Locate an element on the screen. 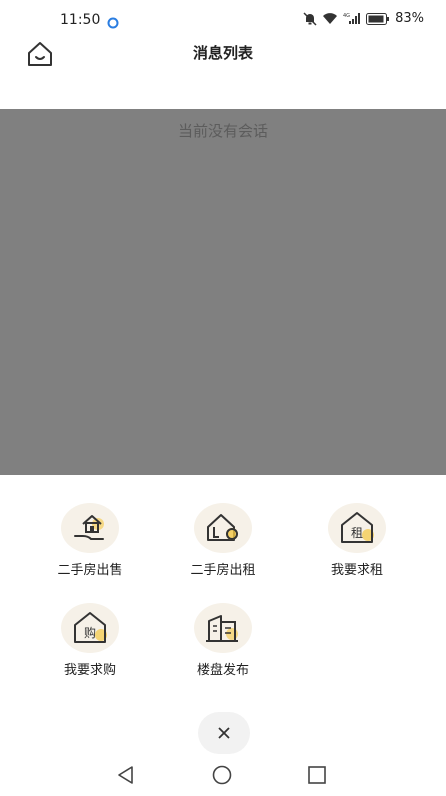 The image size is (446, 796). tile-icon-wrap: 购 is located at coordinates (90, 628).